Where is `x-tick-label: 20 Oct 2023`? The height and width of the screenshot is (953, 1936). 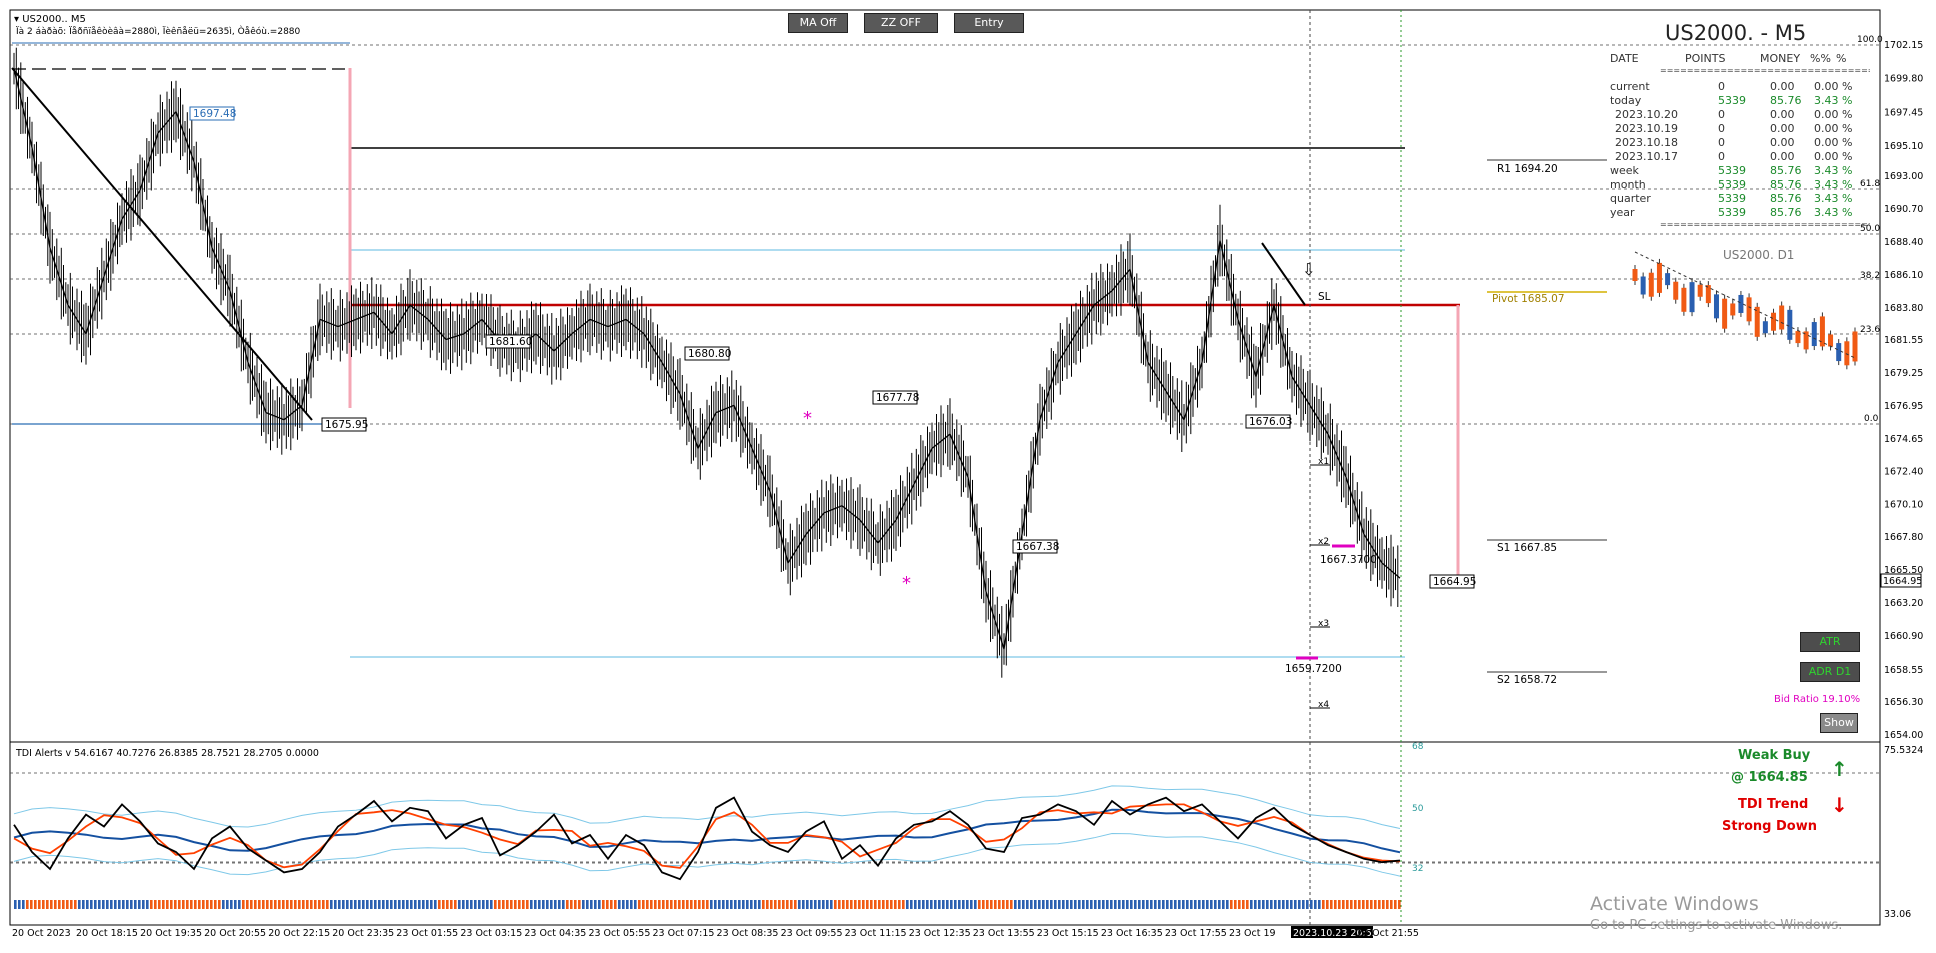 x-tick-label: 20 Oct 2023 is located at coordinates (41, 933).